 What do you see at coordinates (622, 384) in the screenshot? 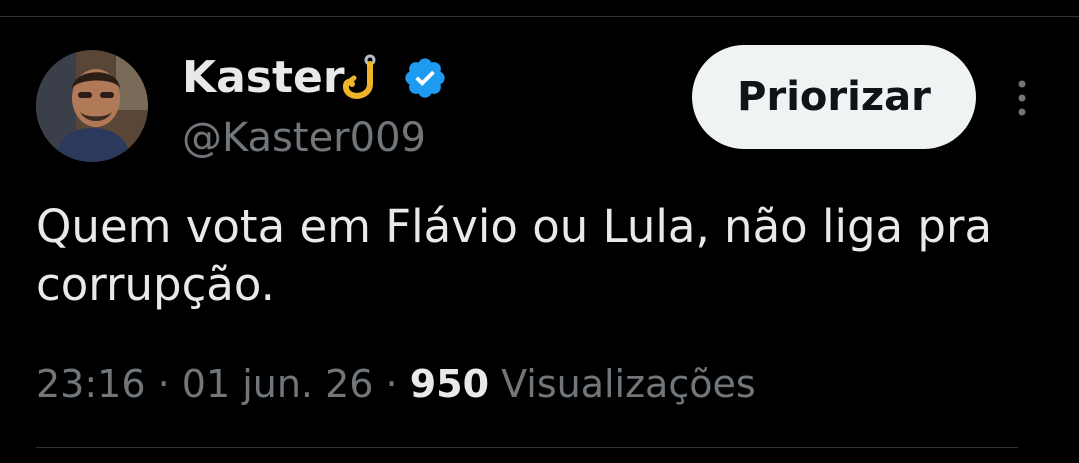
I see `views-label: Visualizações` at bounding box center [622, 384].